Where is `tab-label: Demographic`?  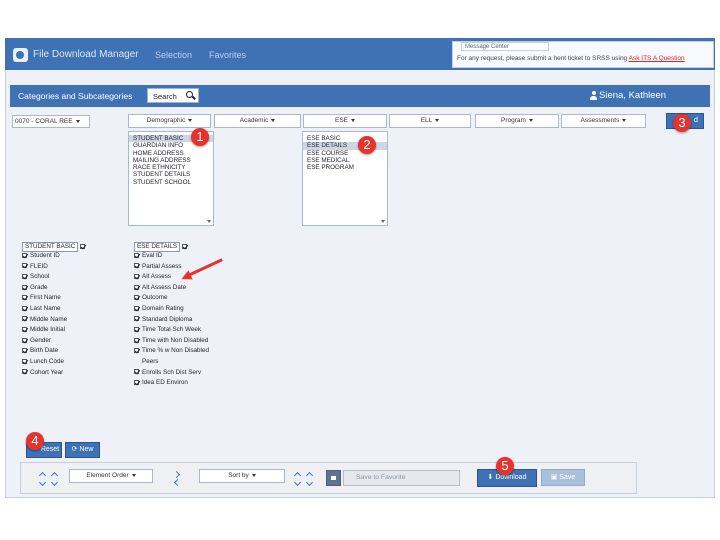
tab-label: Demographic is located at coordinates (166, 120).